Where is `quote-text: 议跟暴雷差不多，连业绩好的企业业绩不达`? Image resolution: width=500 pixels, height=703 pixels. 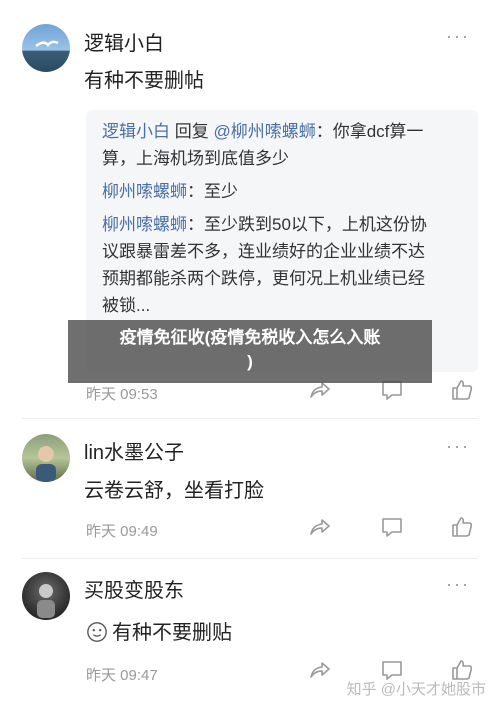 quote-text: 议跟暴雷差不多，连业绩好的企业业绩不达 is located at coordinates (263, 251).